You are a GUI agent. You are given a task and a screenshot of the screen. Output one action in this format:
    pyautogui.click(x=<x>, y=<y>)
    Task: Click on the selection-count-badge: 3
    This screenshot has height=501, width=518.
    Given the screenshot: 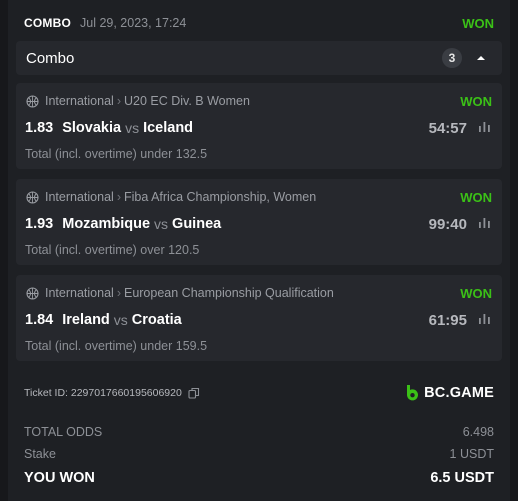 What is the action you would take?
    pyautogui.click(x=452, y=58)
    